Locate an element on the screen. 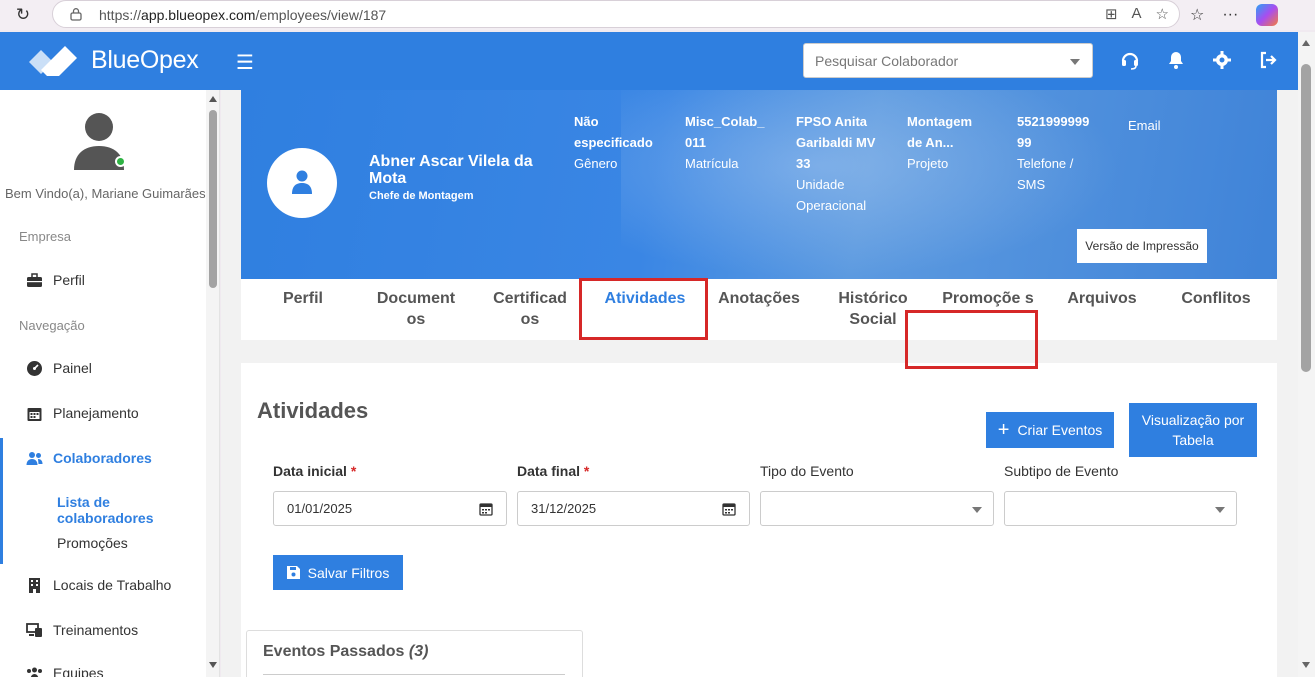 The image size is (1315, 677). screen-icon is located at coordinates (34, 629).